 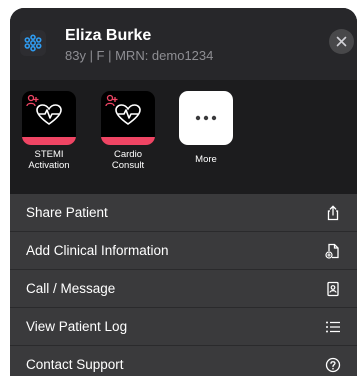 What do you see at coordinates (206, 159) in the screenshot?
I see `shortcut-label: More` at bounding box center [206, 159].